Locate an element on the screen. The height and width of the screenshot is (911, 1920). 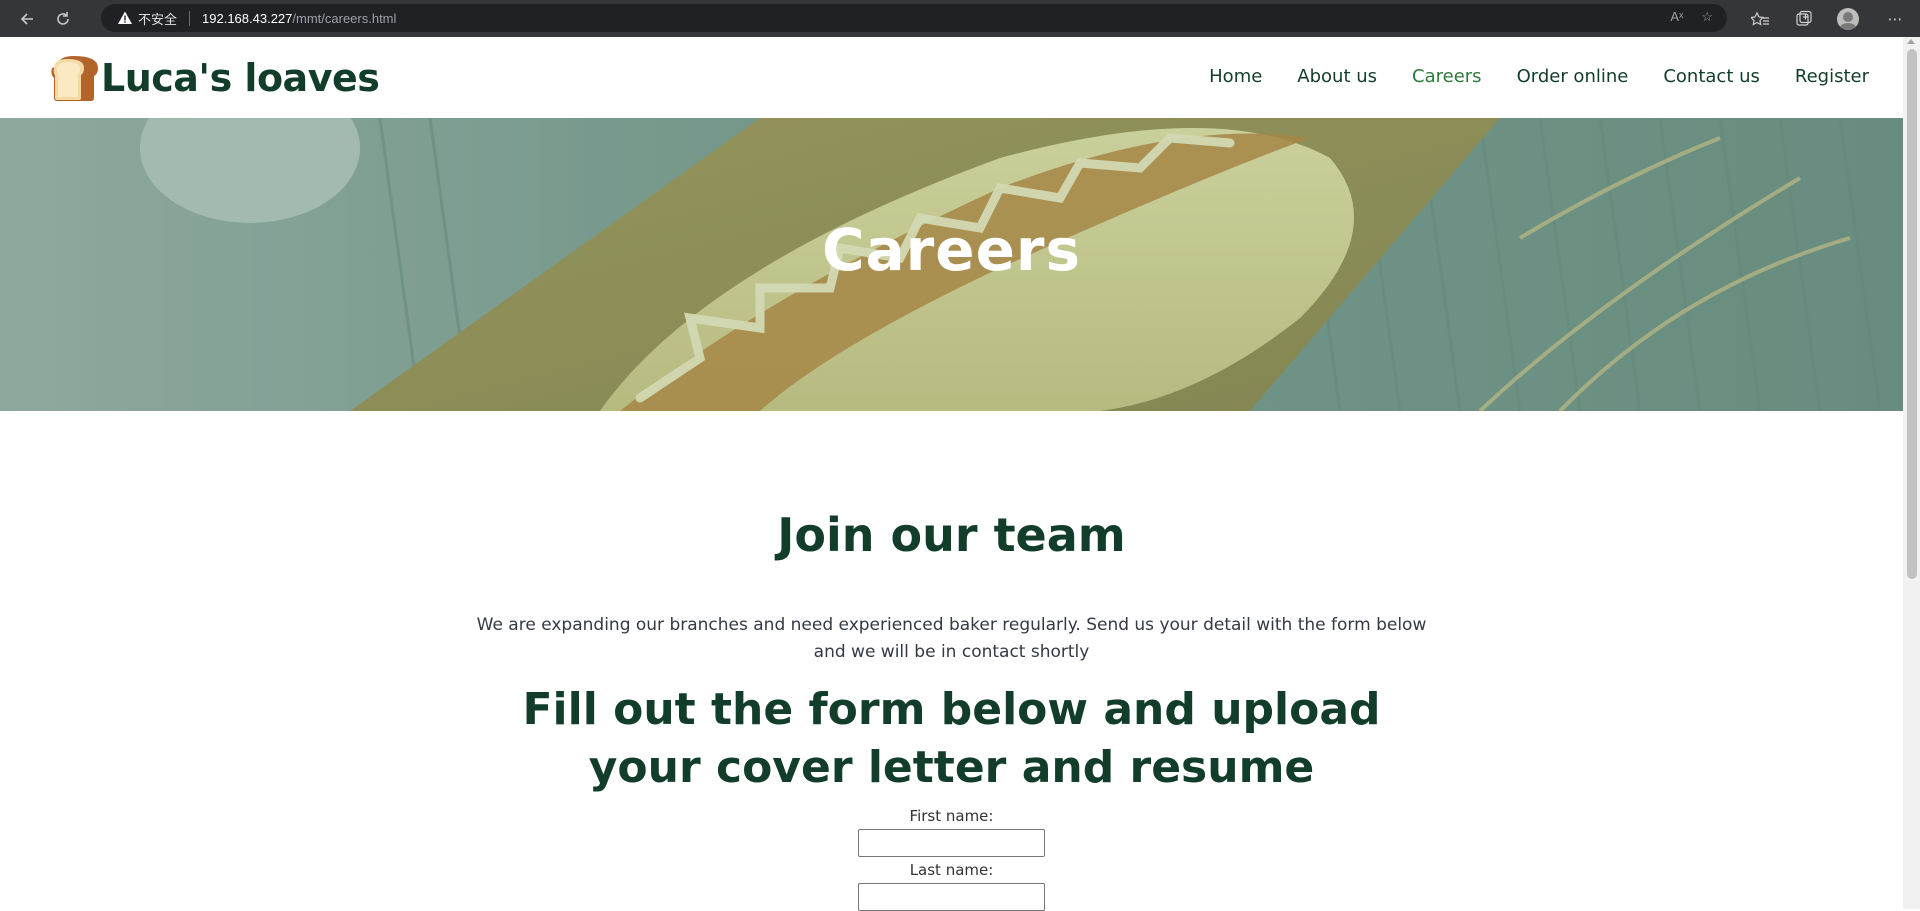
first-name-label: First name: is located at coordinates (951, 816).